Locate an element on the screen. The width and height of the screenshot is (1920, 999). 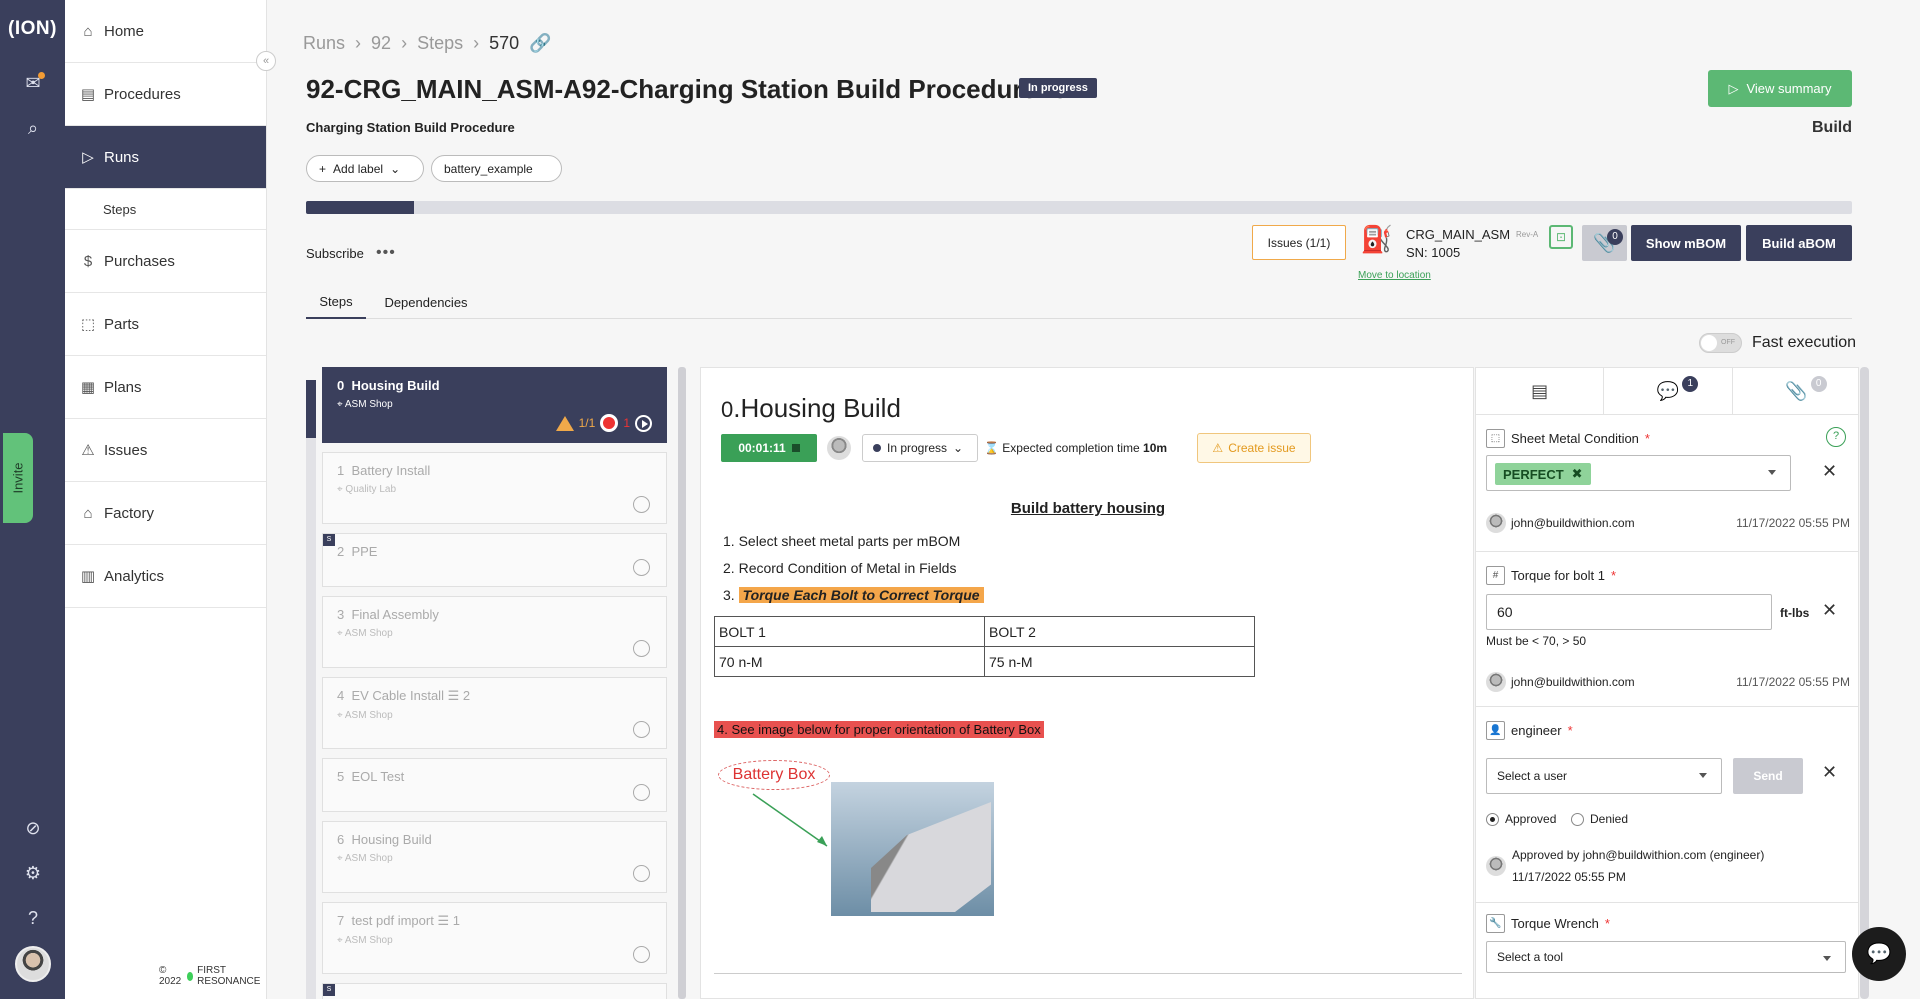
step-card-2: S 2 PPE is located at coordinates (494, 560).